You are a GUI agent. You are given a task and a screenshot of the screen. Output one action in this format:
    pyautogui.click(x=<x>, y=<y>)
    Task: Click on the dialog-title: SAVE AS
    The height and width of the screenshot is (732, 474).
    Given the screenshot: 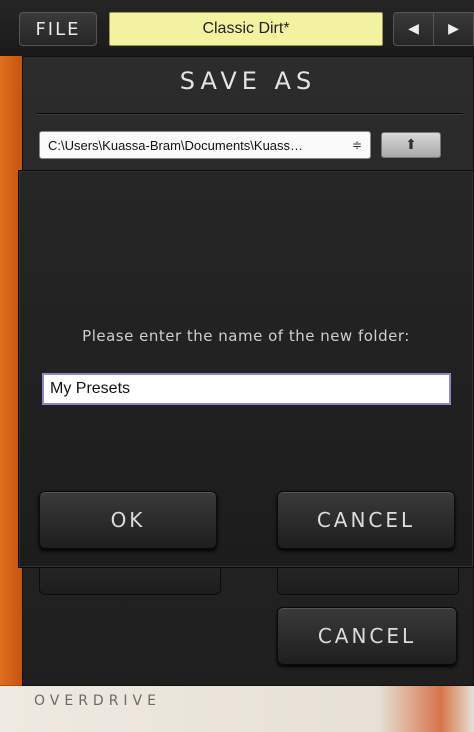 What is the action you would take?
    pyautogui.click(x=248, y=81)
    